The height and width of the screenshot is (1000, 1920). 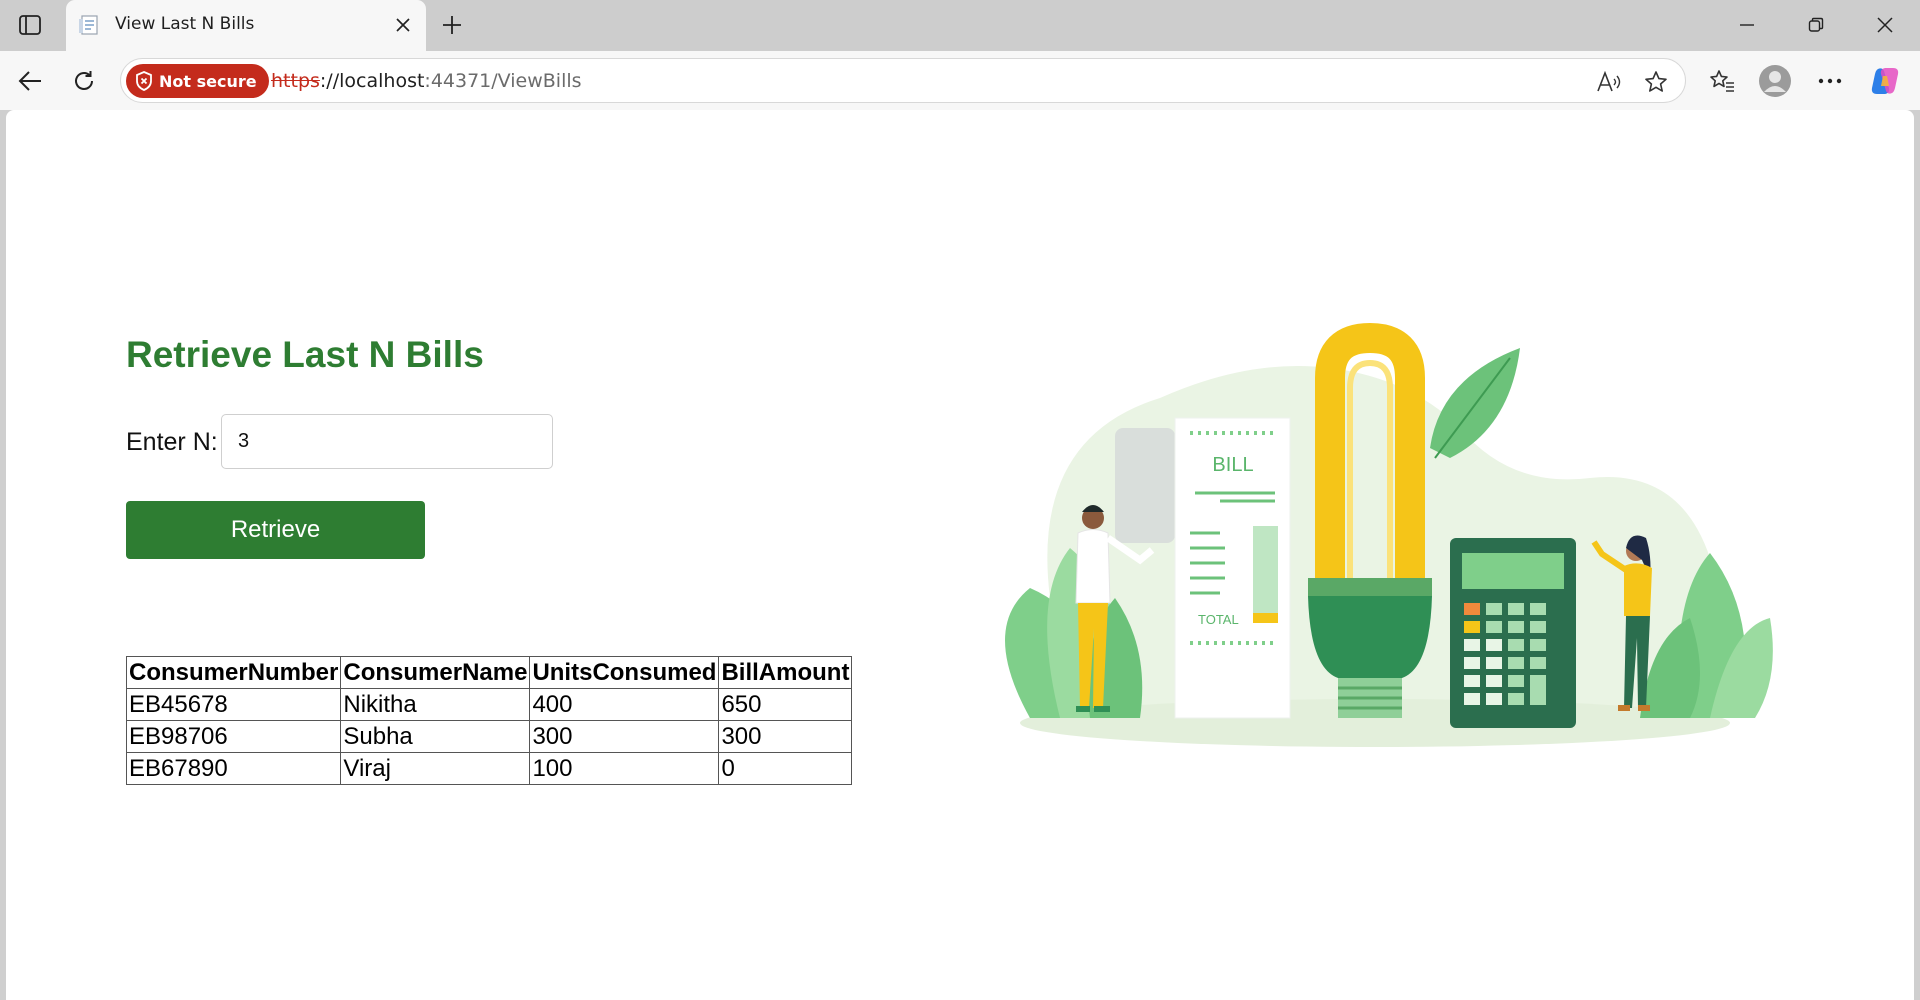 What do you see at coordinates (305, 354) in the screenshot?
I see `page-title: Retrieve Last N Bills` at bounding box center [305, 354].